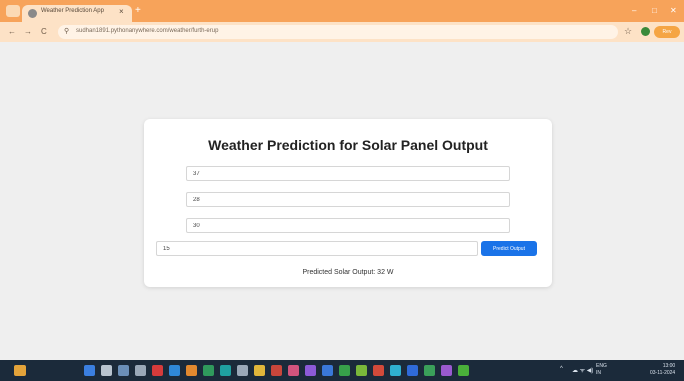 The width and height of the screenshot is (684, 381). Describe the element at coordinates (446, 370) in the screenshot. I see `app-violet-icon` at that location.